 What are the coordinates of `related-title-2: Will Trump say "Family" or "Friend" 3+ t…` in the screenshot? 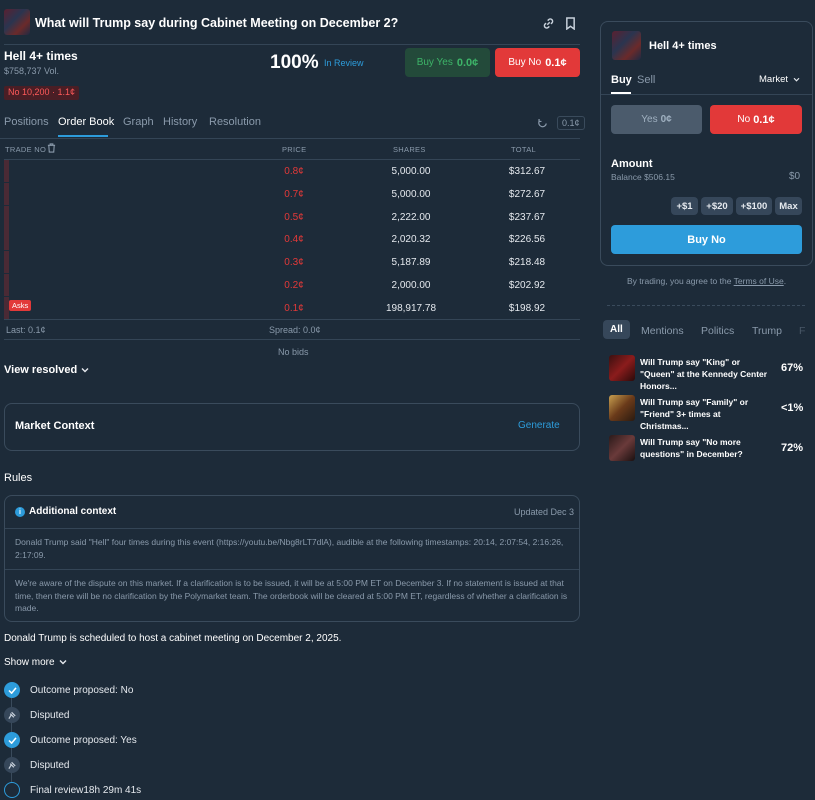 It's located at (705, 414).